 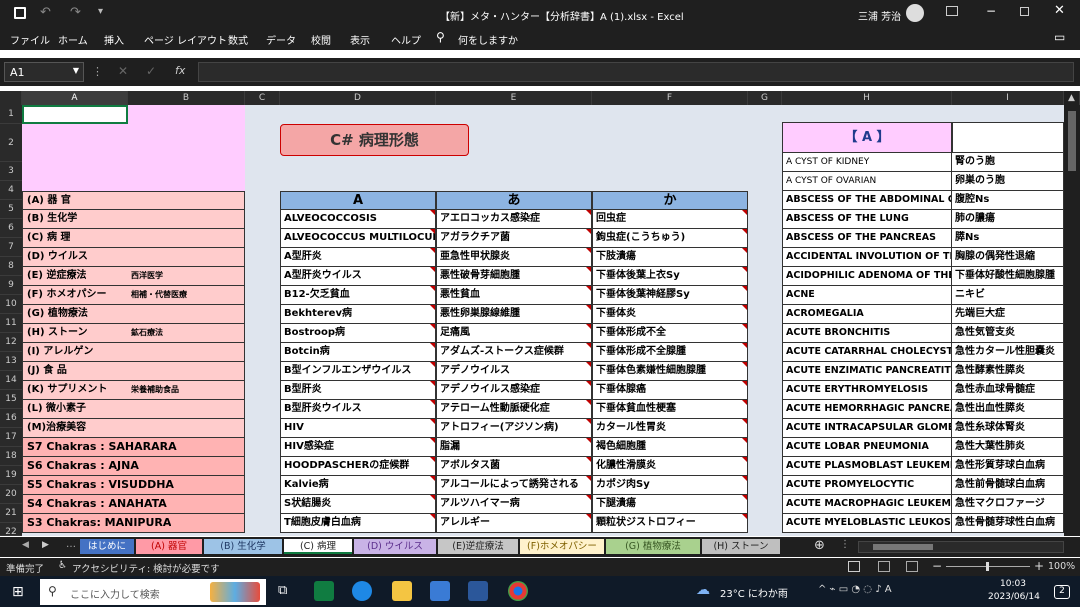 I want to click on dict-japanese-cell: 先端巨大症, so click(x=1008, y=314).